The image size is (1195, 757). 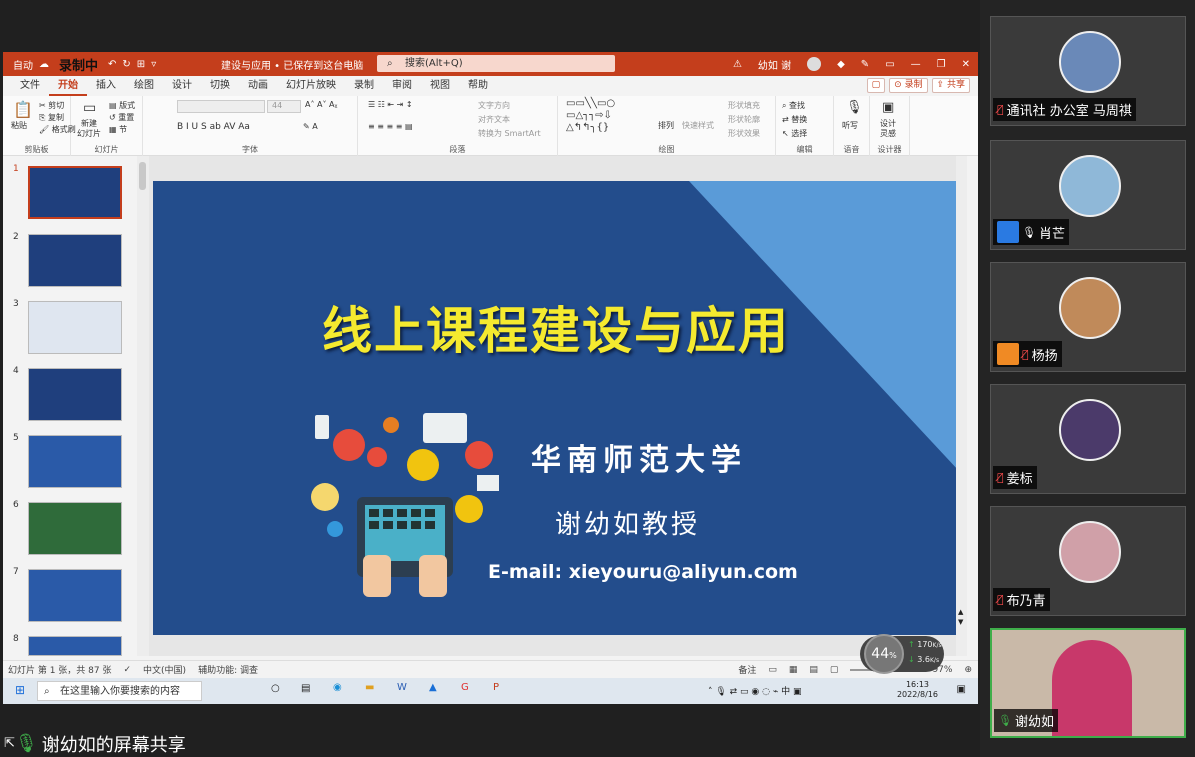 I want to click on taskbar-search: ⌕ 在这里输入你要搜索的内容, so click(x=119, y=691).